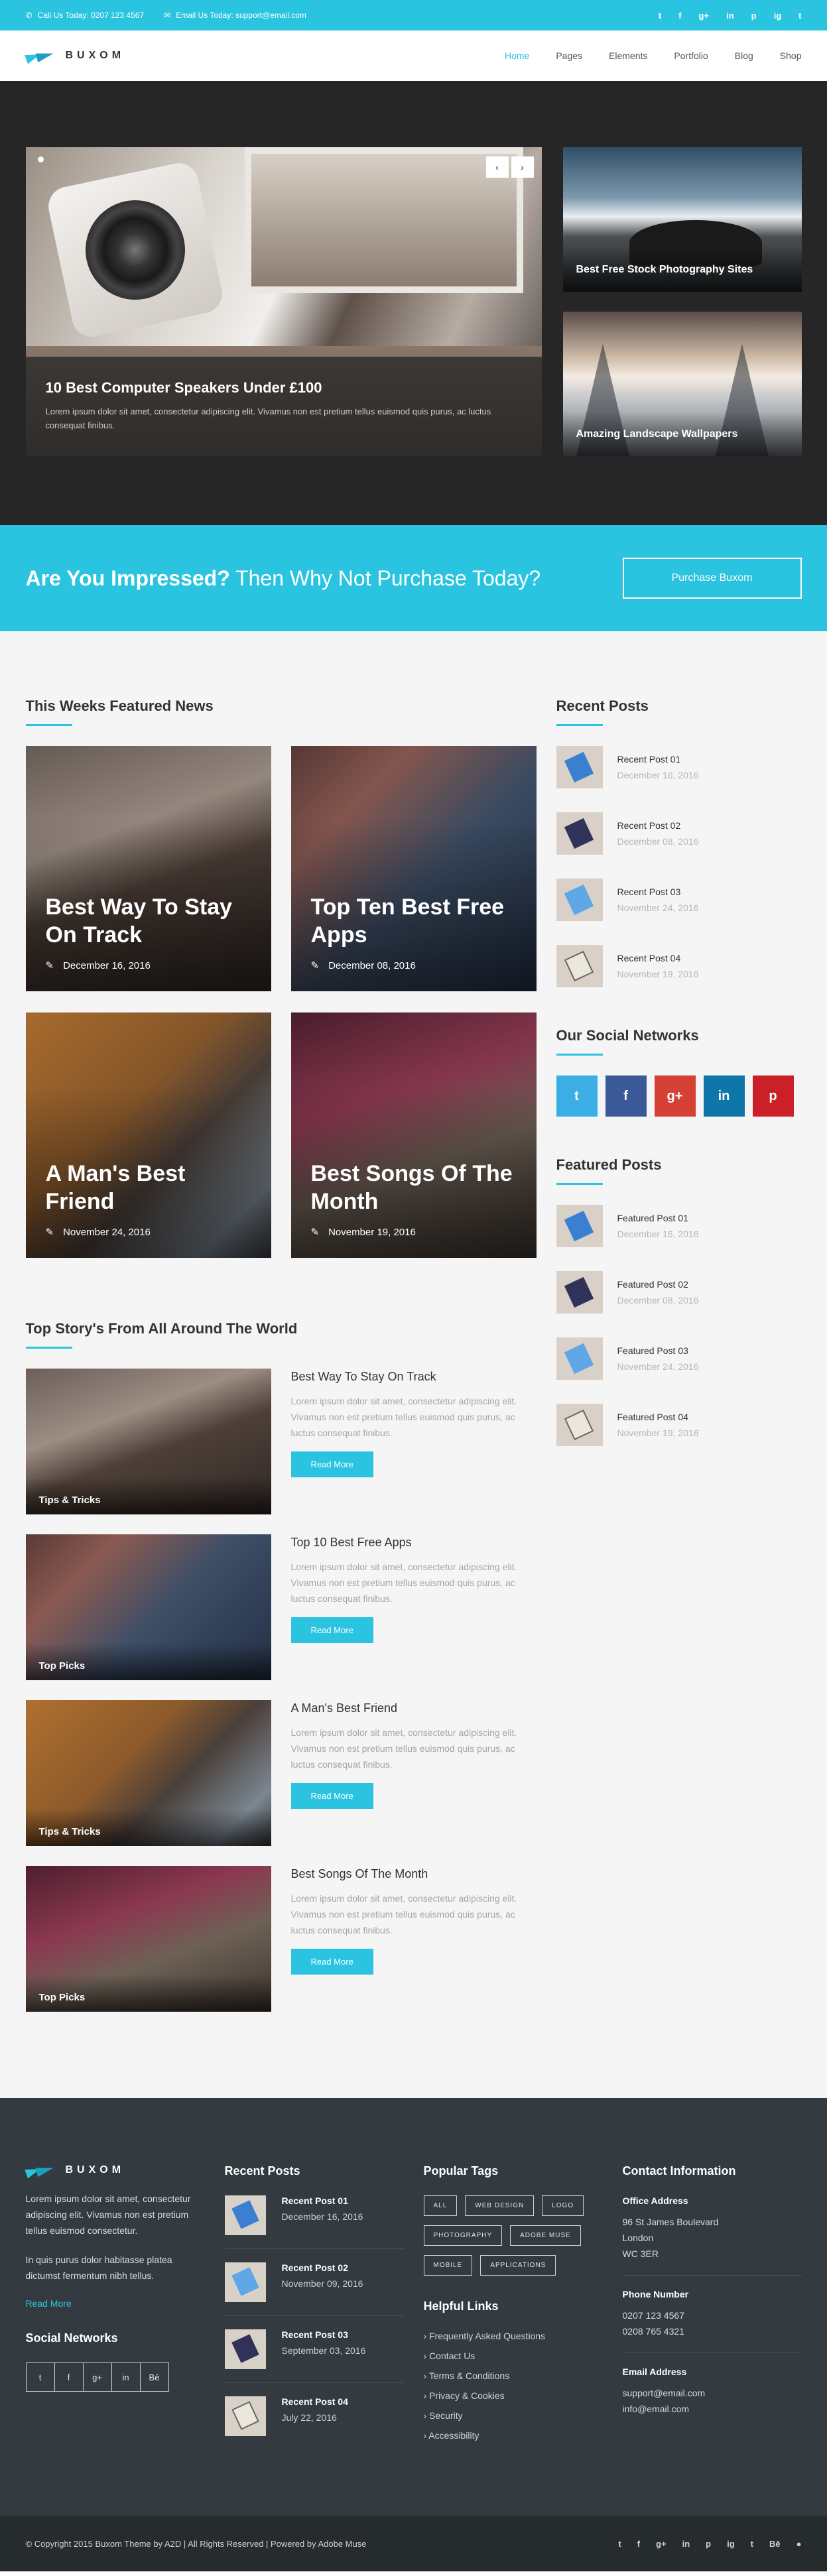  Describe the element at coordinates (658, 907) in the screenshot. I see `recent-post-date: November 24, 2016` at that location.